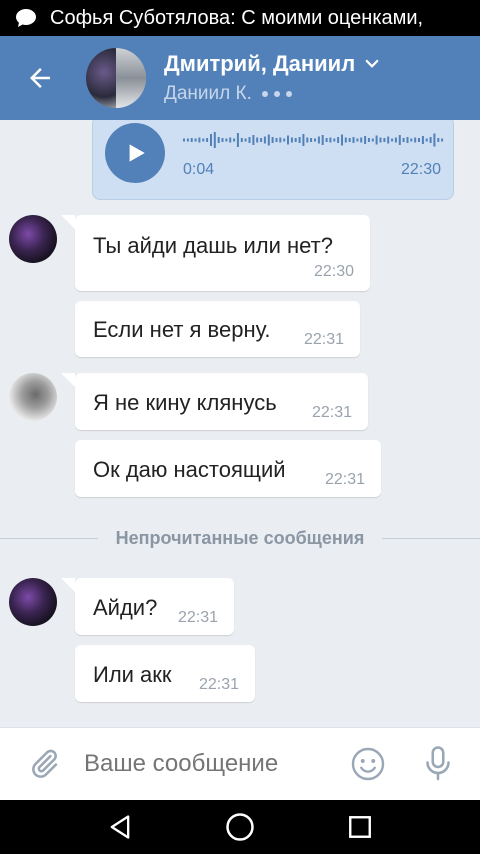  What do you see at coordinates (273, 160) in the screenshot?
I see `voice-message: 0:04 22:30` at bounding box center [273, 160].